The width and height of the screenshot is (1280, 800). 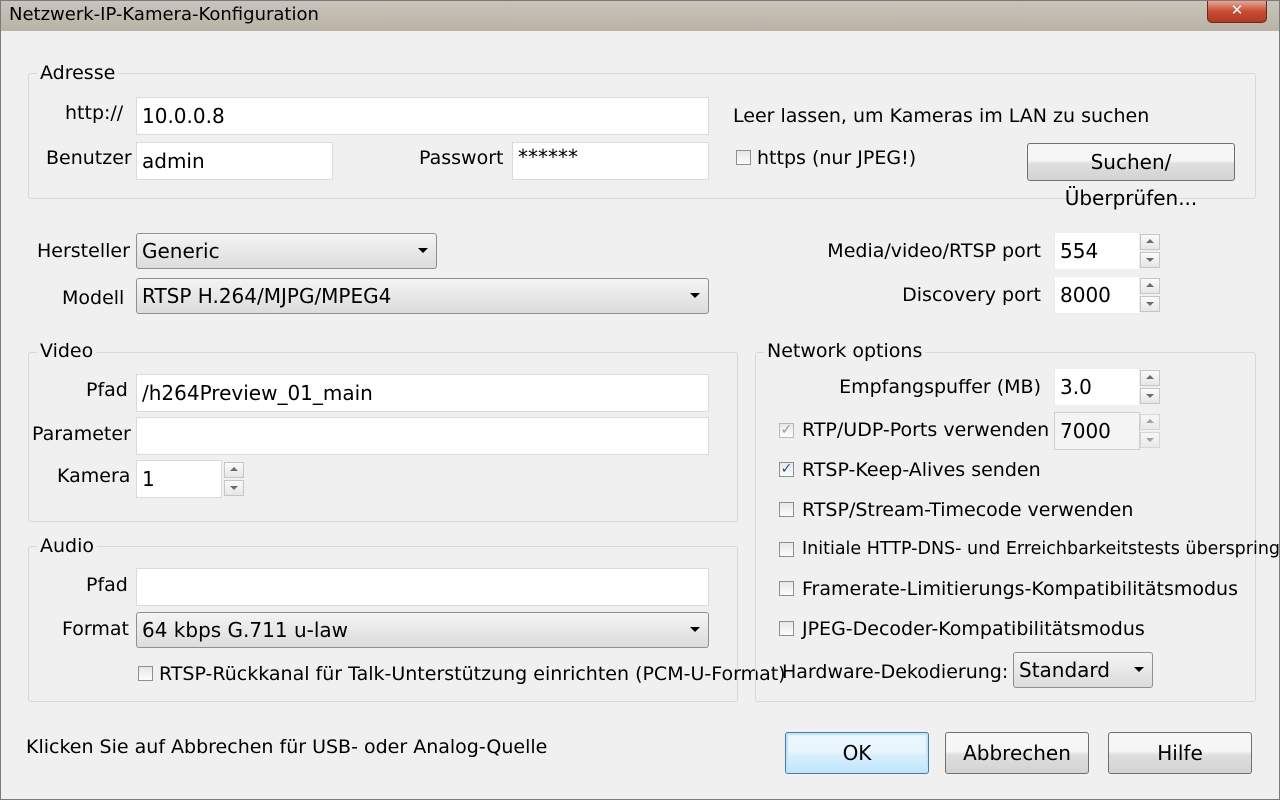 What do you see at coordinates (286, 251) in the screenshot?
I see `manufacturer-select: Generic` at bounding box center [286, 251].